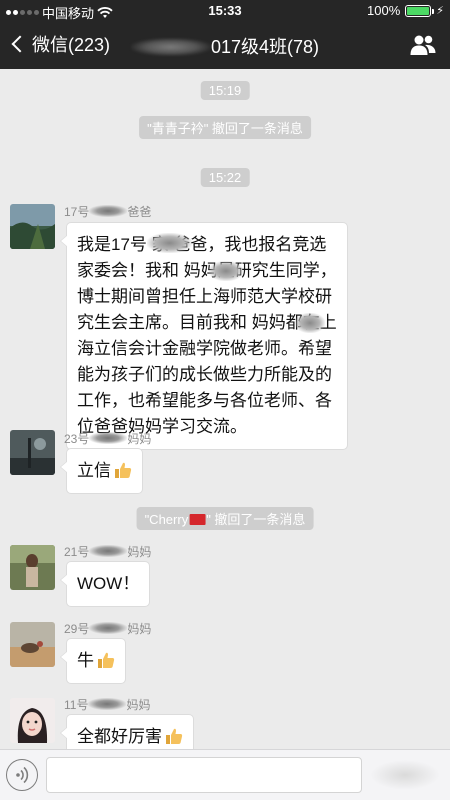 The width and height of the screenshot is (450, 800). What do you see at coordinates (204, 775) in the screenshot?
I see `message-input` at bounding box center [204, 775].